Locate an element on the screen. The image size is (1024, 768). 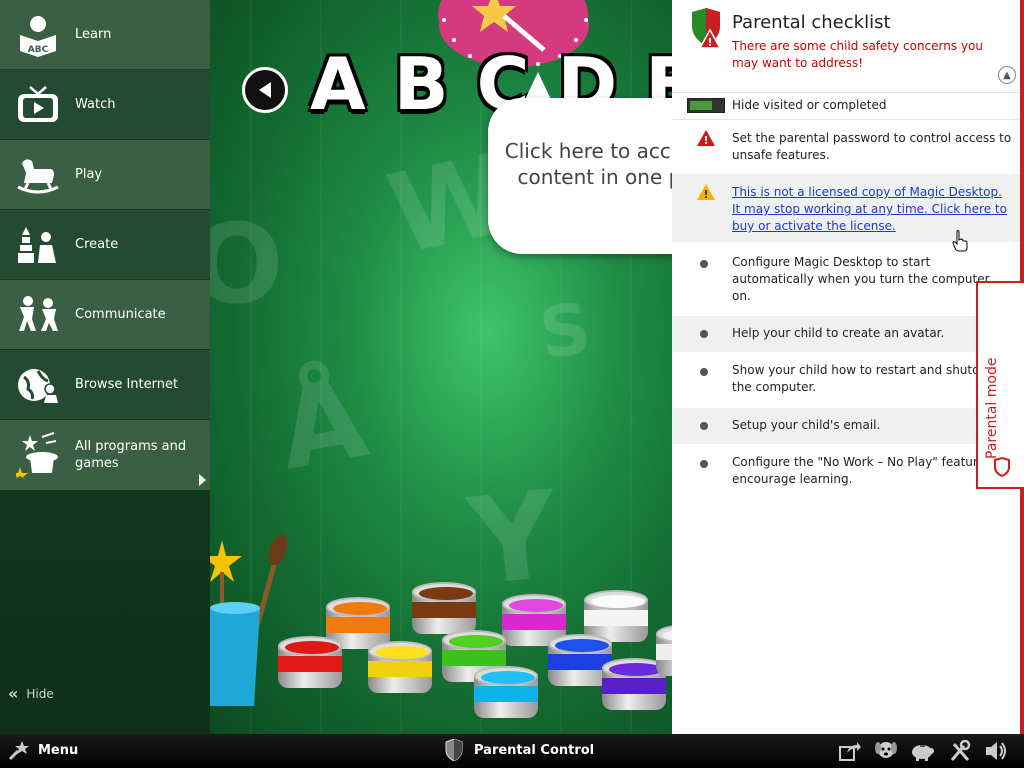
taskbar: Menu Parental Control is located at coordinates (512, 751).